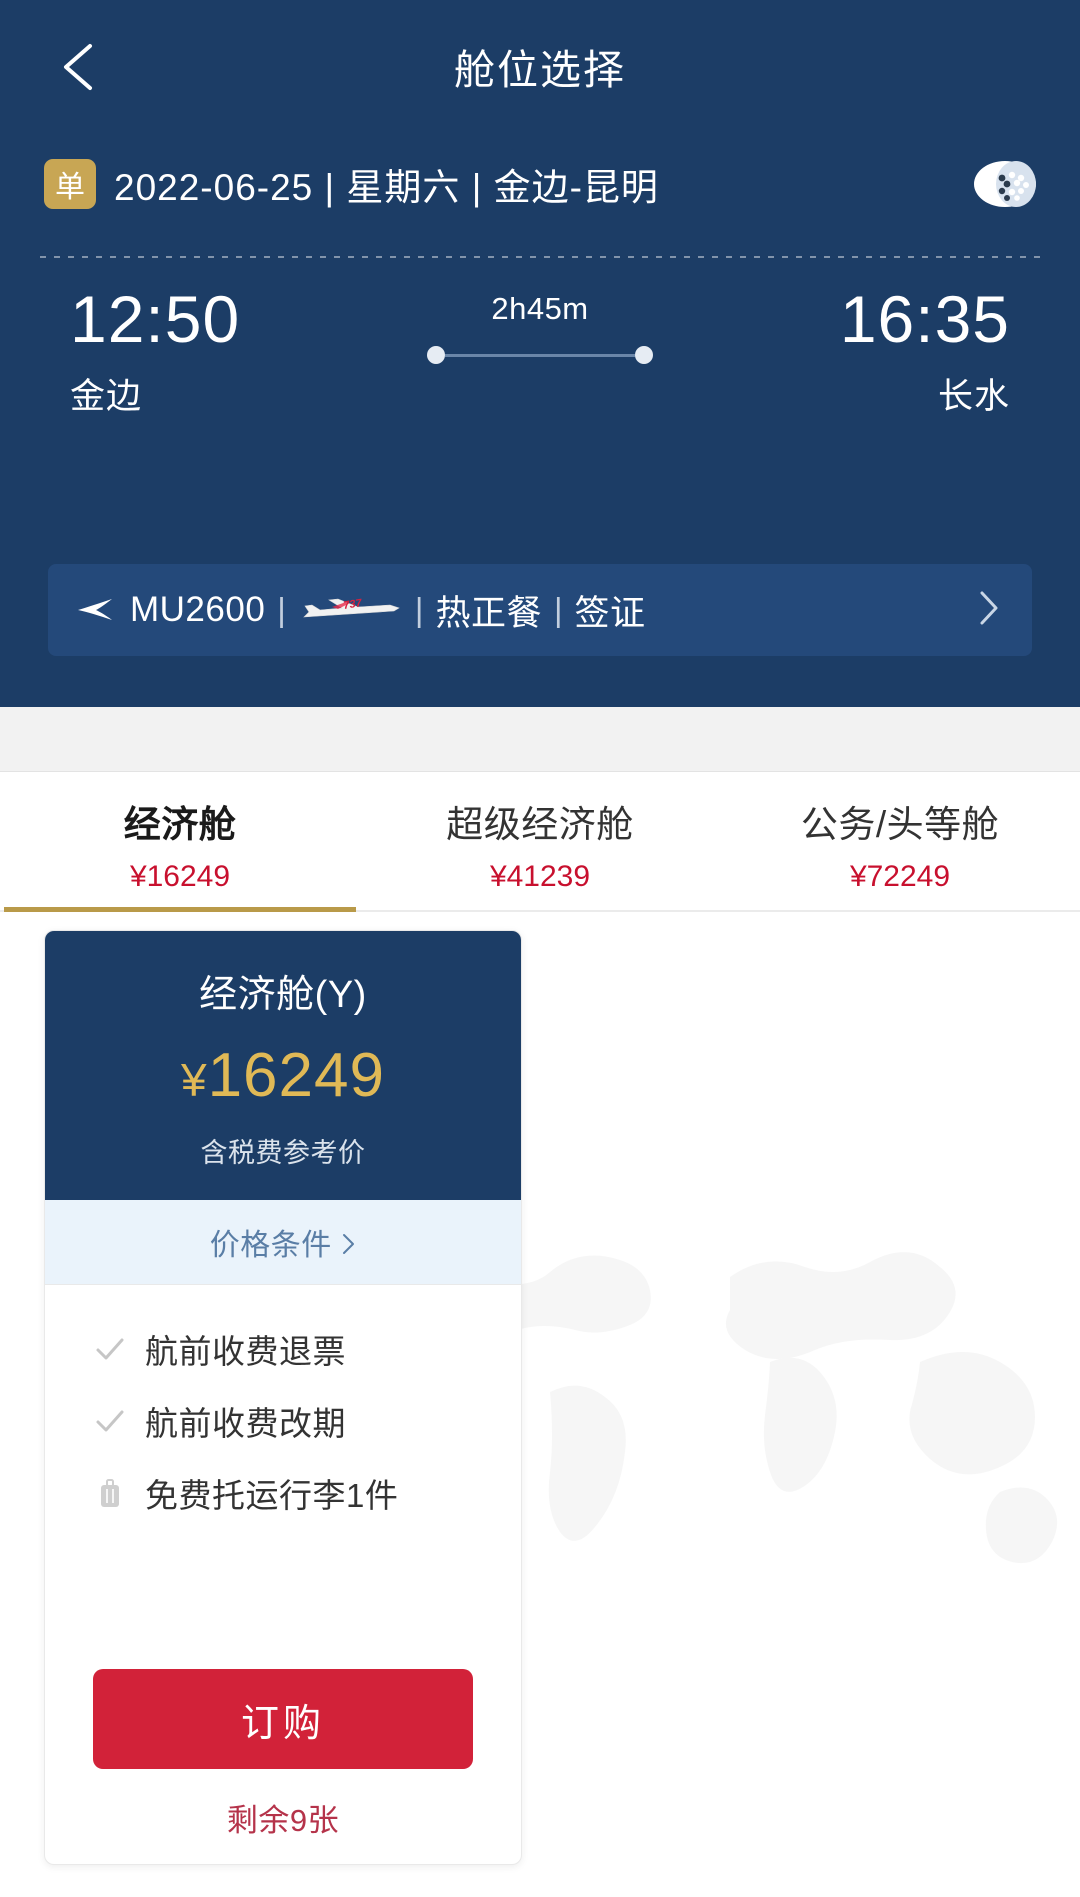  What do you see at coordinates (540, 739) in the screenshot?
I see `header-content-gap` at bounding box center [540, 739].